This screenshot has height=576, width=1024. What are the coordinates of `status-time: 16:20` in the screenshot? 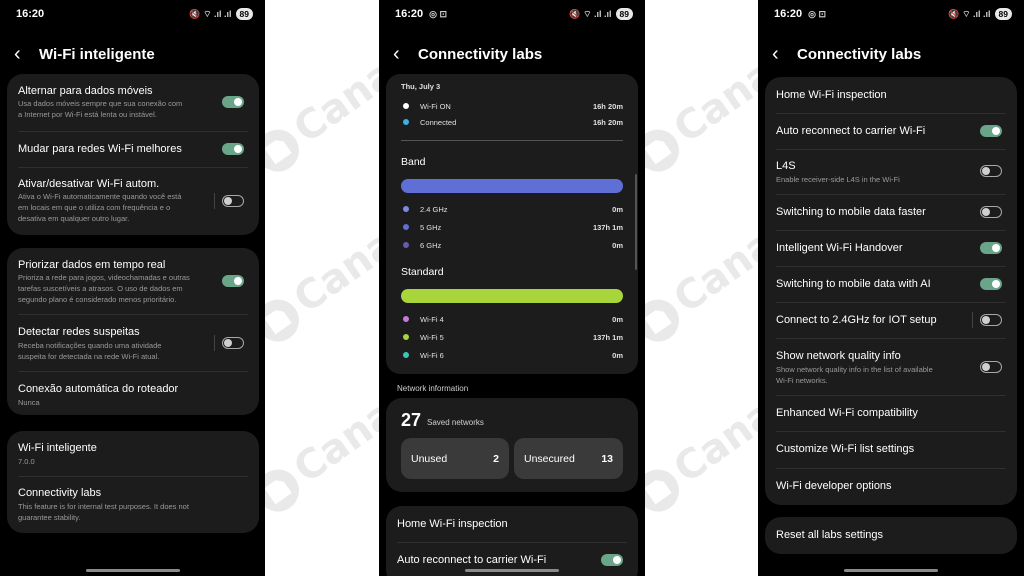 It's located at (30, 14).